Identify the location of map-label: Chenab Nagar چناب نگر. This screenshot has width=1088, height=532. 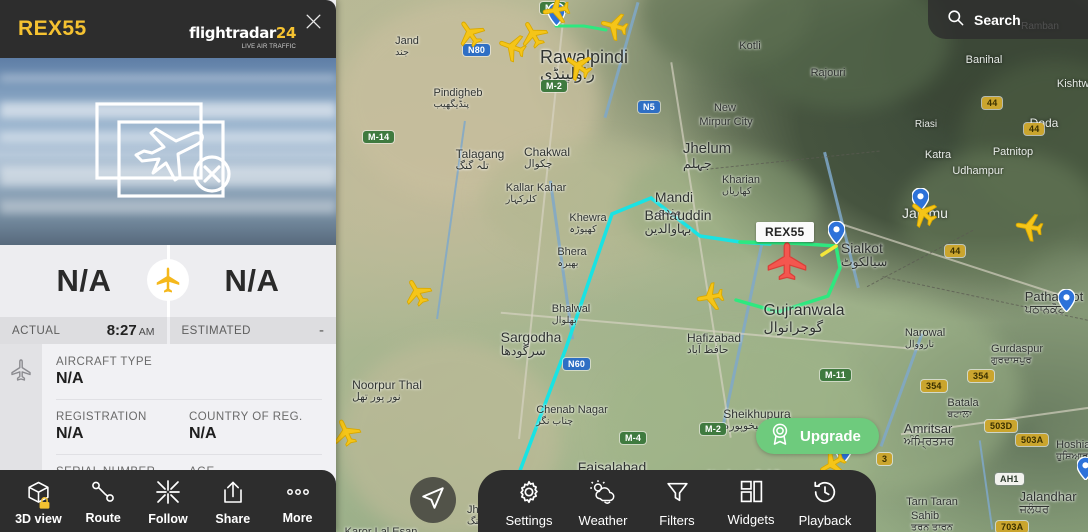
(572, 415).